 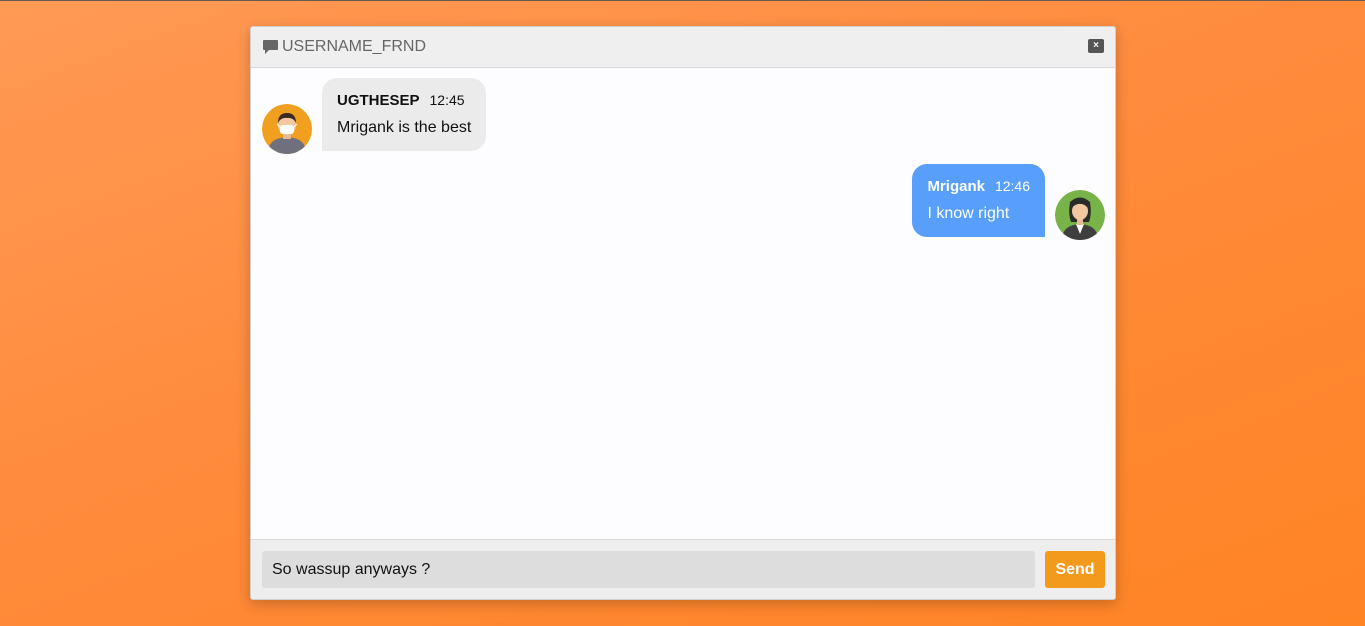 What do you see at coordinates (270, 47) in the screenshot?
I see `chat-bubble-icon` at bounding box center [270, 47].